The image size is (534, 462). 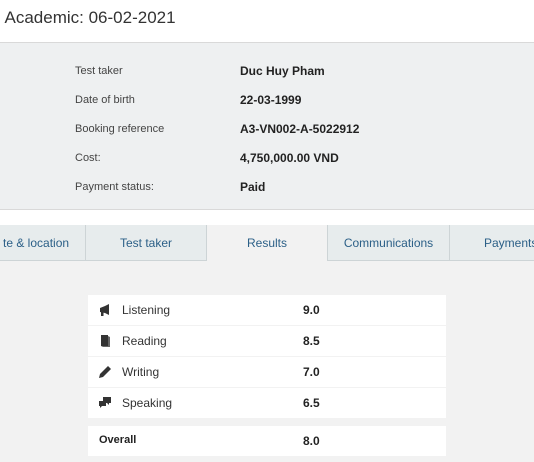 What do you see at coordinates (105, 310) in the screenshot?
I see `megaphone-icon` at bounding box center [105, 310].